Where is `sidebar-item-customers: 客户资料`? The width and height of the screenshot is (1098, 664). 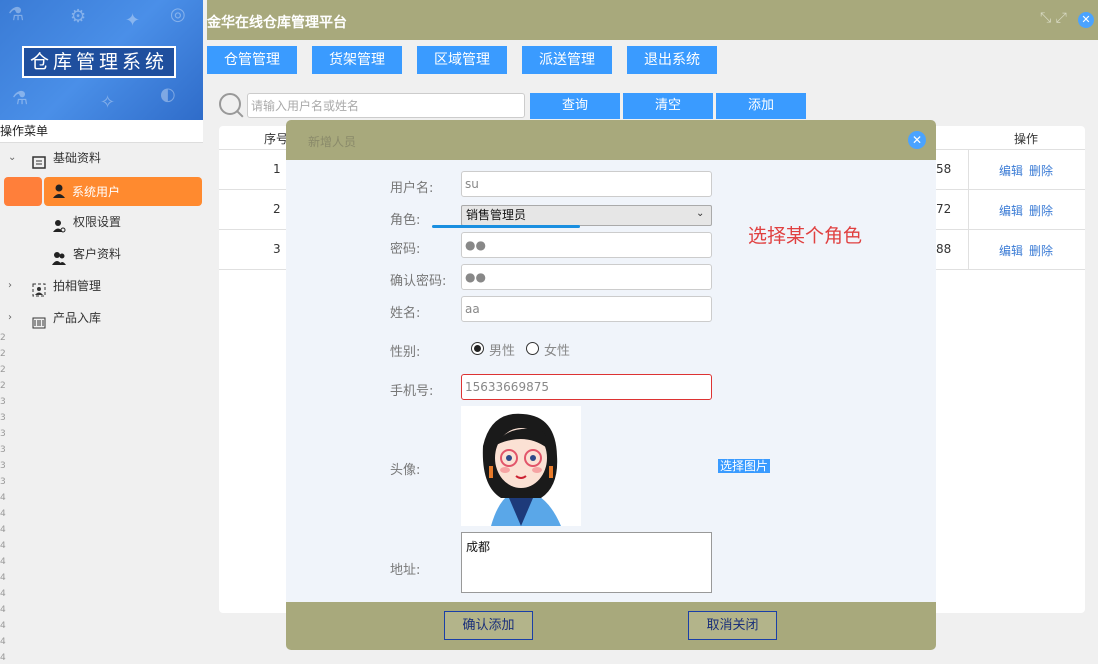
sidebar-item-customers: 客户资料 is located at coordinates (101, 254).